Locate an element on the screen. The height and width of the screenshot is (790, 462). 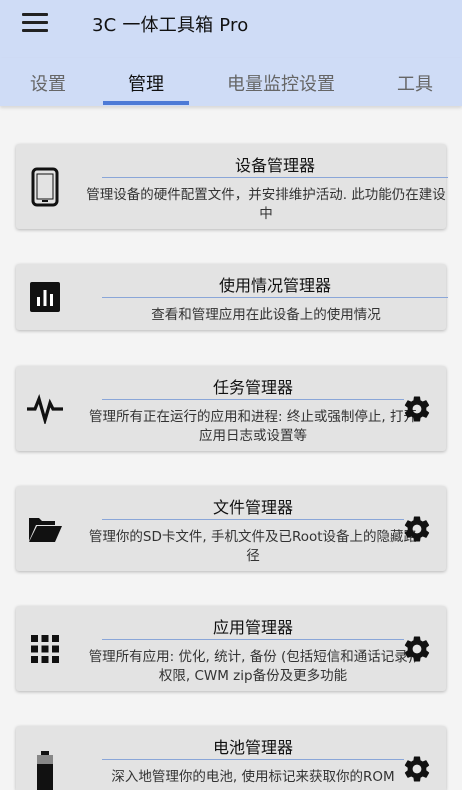
card-battery-manager: 电池管理器 深入地管理你的电池, 使用标记来获取你的ROM is located at coordinates (231, 758).